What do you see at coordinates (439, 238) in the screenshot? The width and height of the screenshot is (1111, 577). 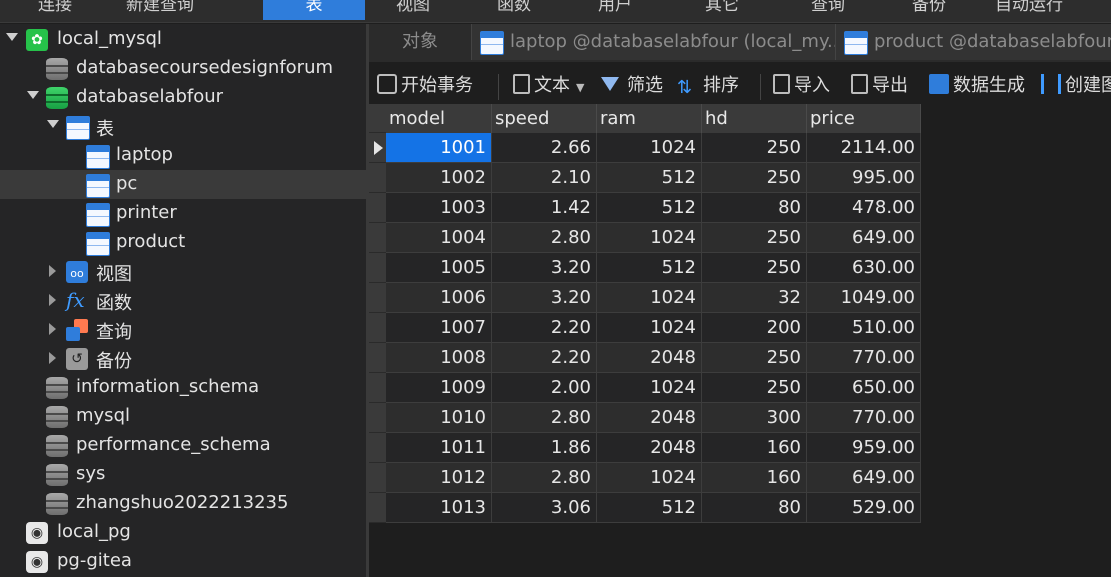 I see `cell-model: 1004` at bounding box center [439, 238].